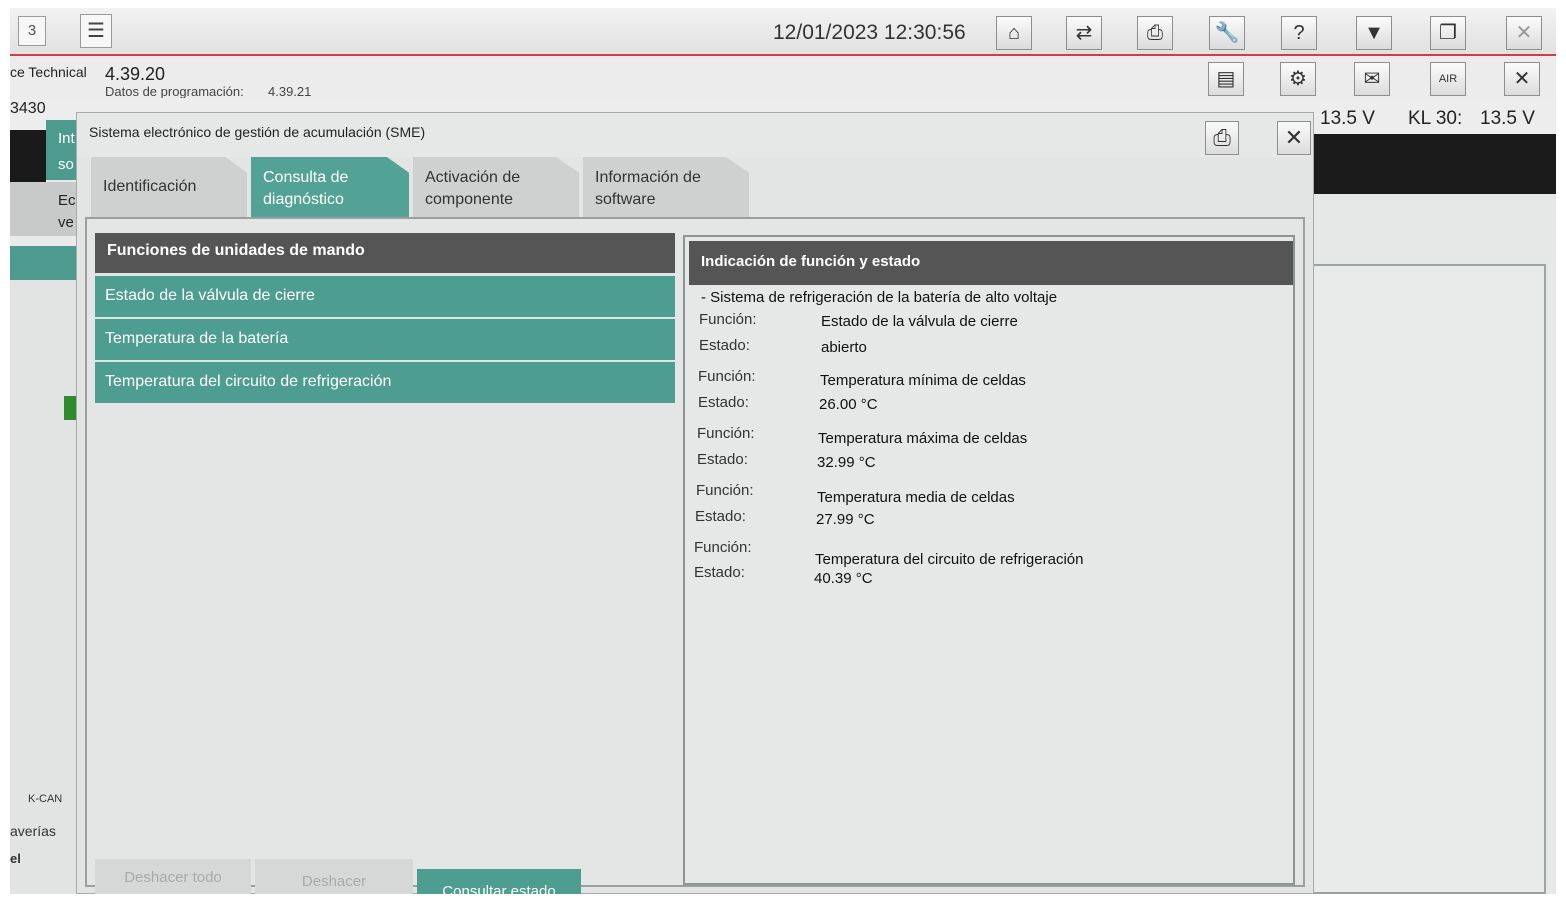  I want to click on el-fragment: el, so click(15, 858).